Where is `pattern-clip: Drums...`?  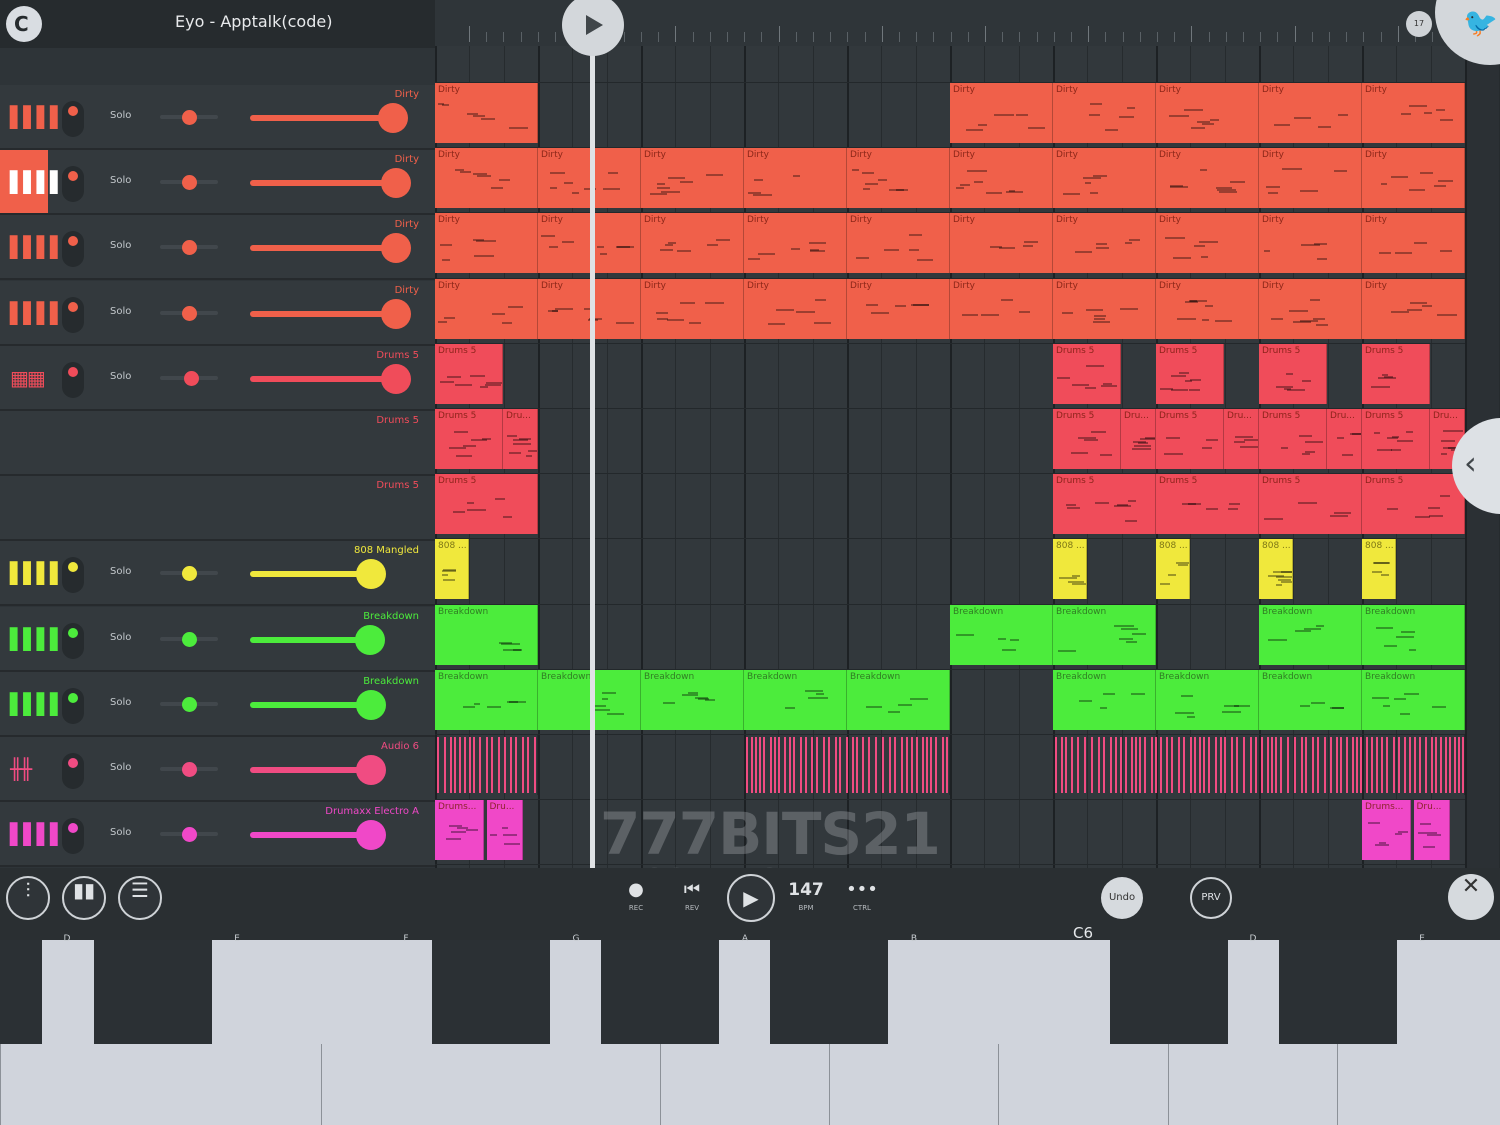
pattern-clip: Drums... is located at coordinates (1387, 830).